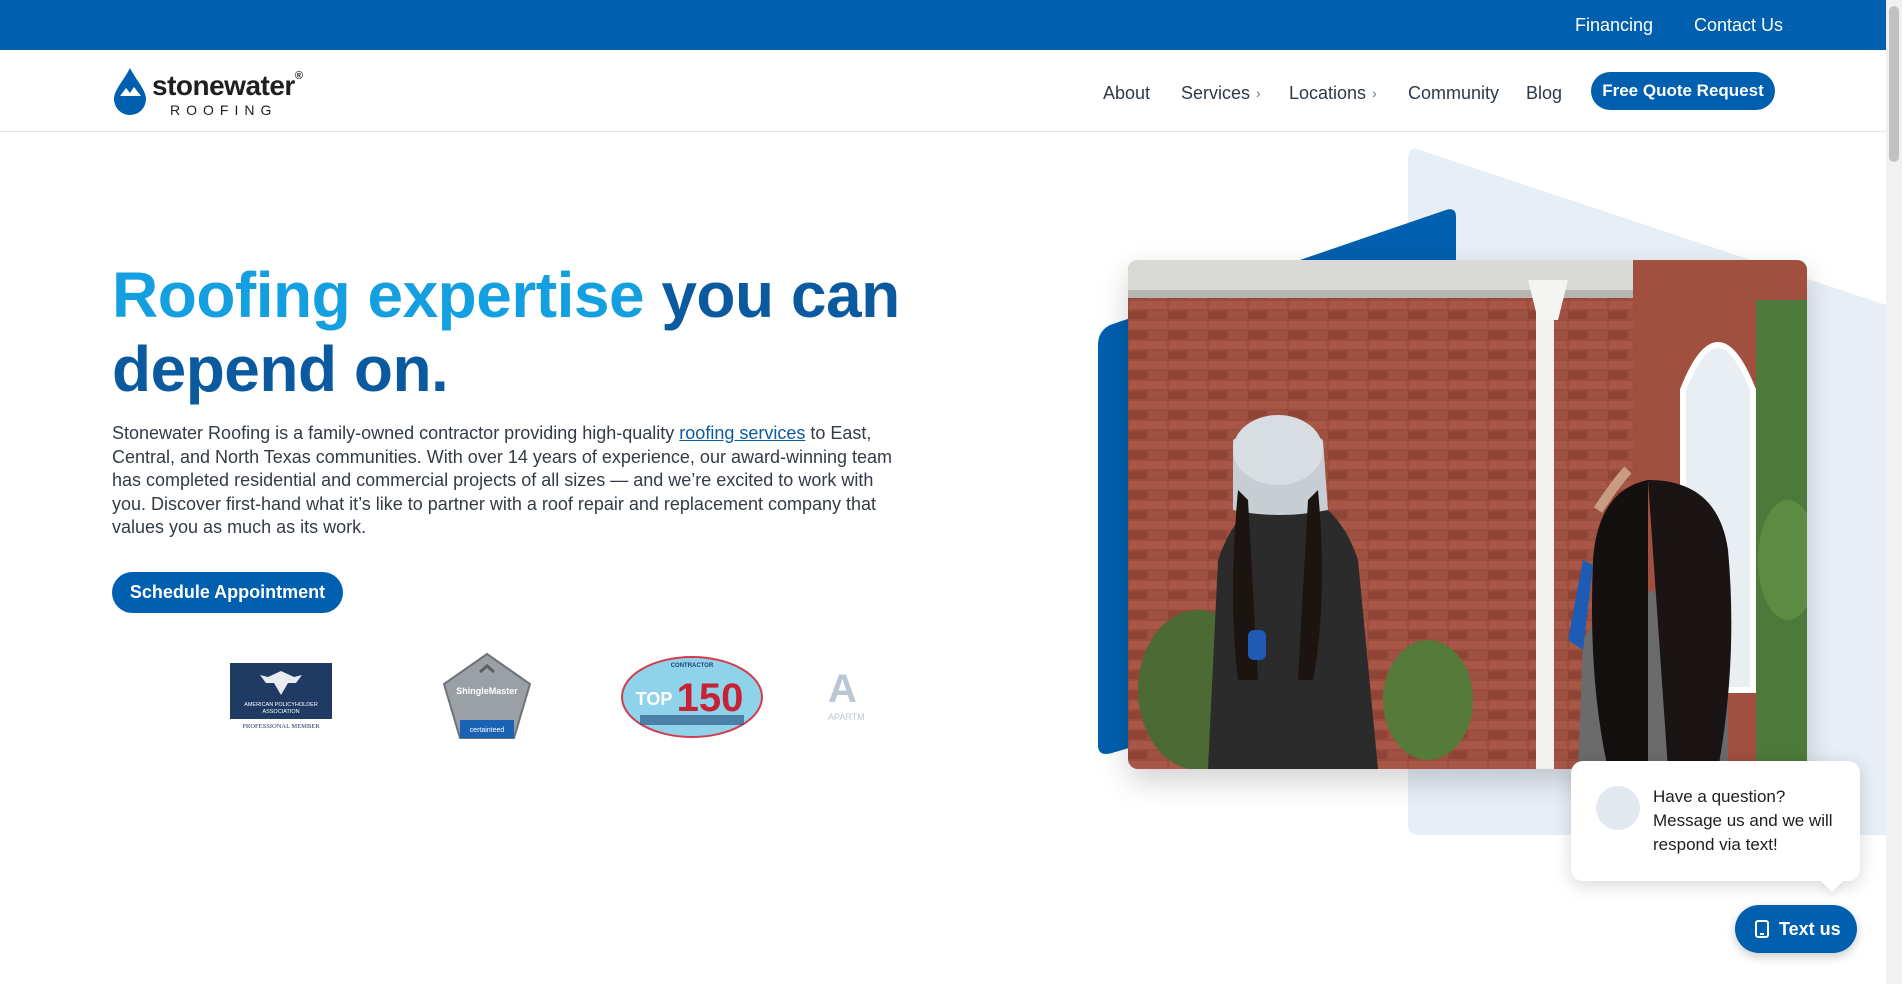  Describe the element at coordinates (654, 699) in the screenshot. I see `svg-text: TOP` at that location.